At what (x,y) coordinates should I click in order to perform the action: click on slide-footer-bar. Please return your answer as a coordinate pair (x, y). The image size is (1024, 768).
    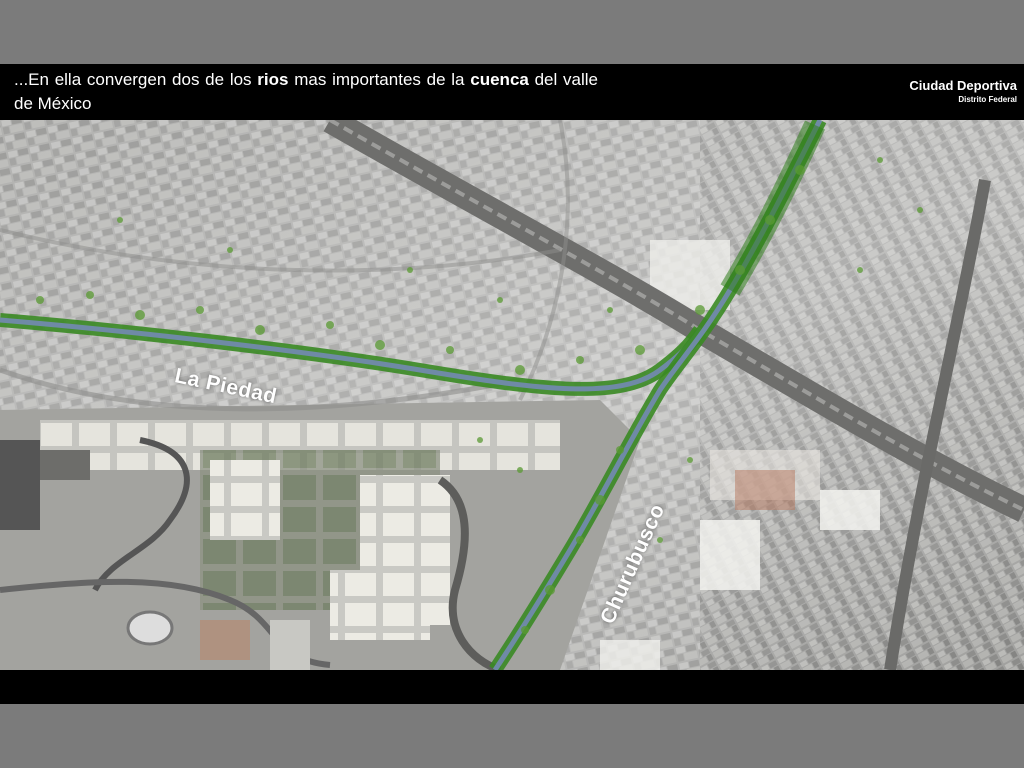
    Looking at the image, I should click on (512, 687).